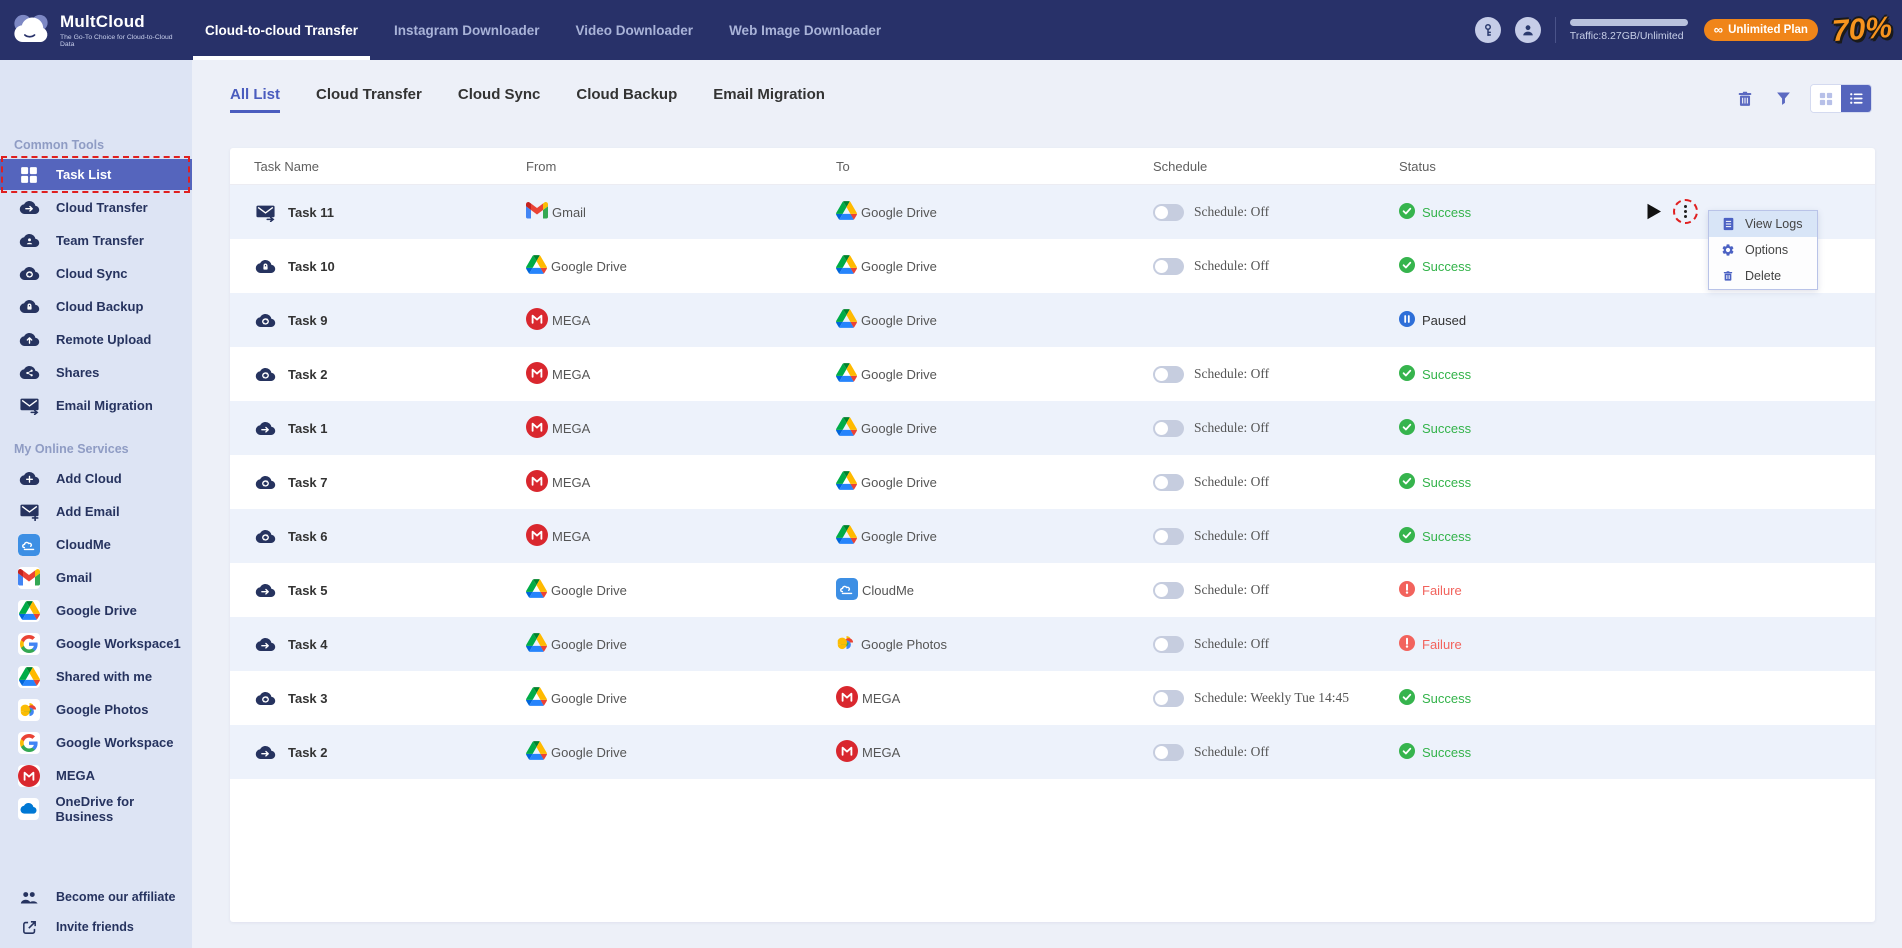 The width and height of the screenshot is (1902, 948). What do you see at coordinates (96, 775) in the screenshot?
I see `sidebar-item-mega: MEGA` at bounding box center [96, 775].